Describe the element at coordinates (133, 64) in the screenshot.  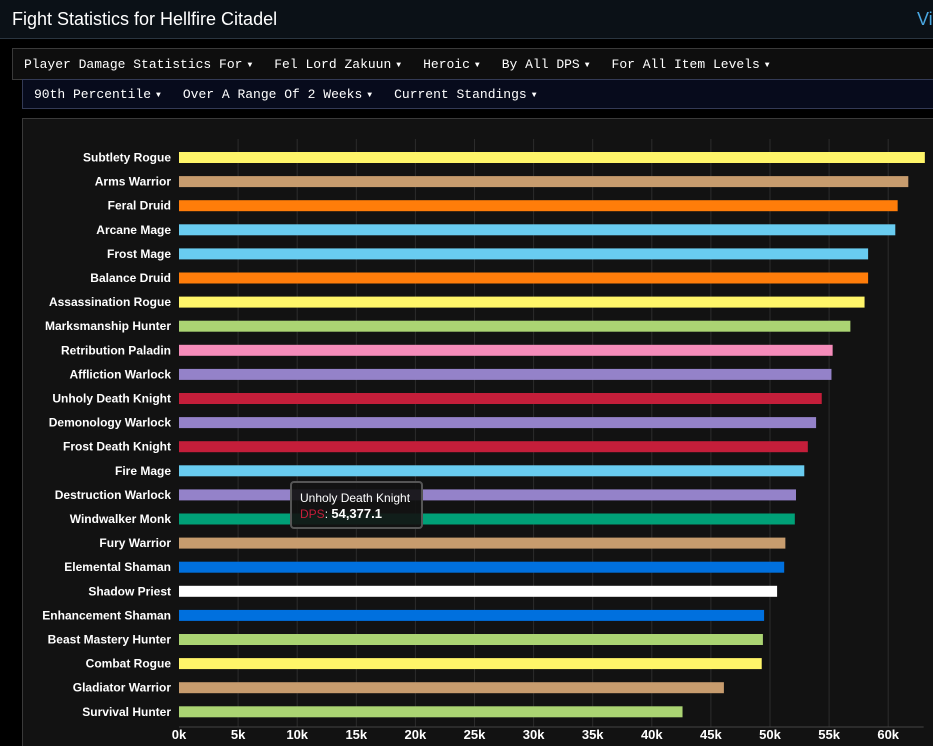
I see `filter-label: Player Damage Statistics For` at that location.